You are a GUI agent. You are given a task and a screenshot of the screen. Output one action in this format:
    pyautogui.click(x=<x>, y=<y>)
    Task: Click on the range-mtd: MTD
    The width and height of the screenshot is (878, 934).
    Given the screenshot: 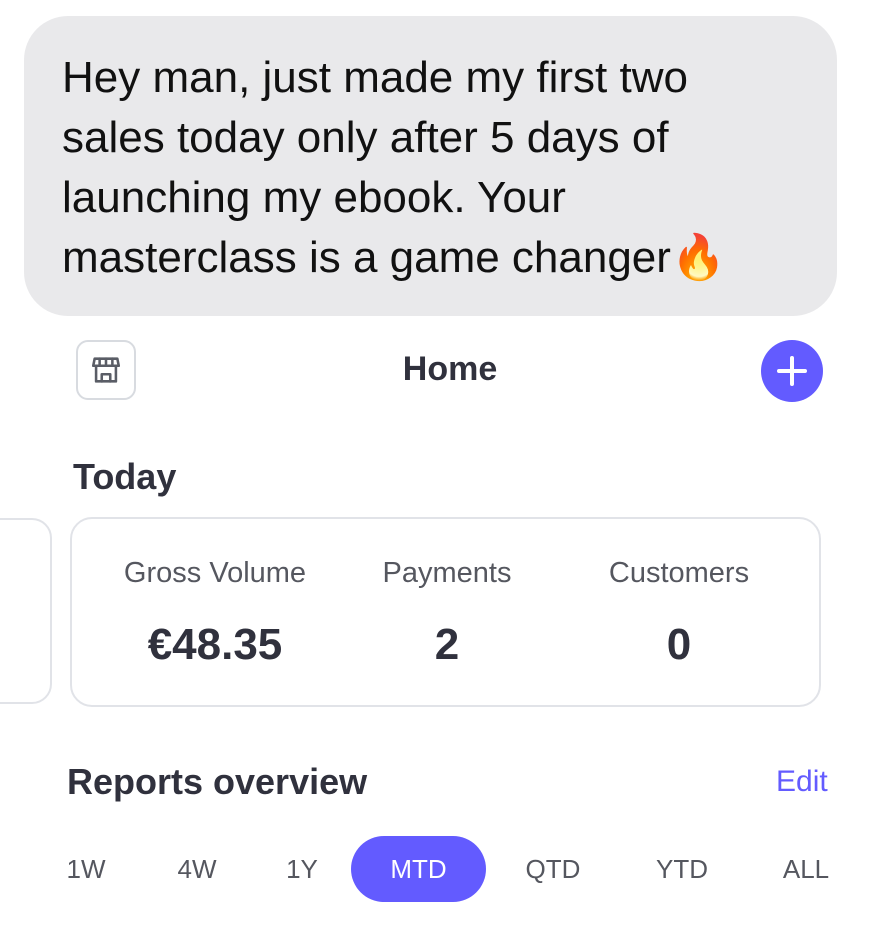 What is the action you would take?
    pyautogui.click(x=418, y=869)
    